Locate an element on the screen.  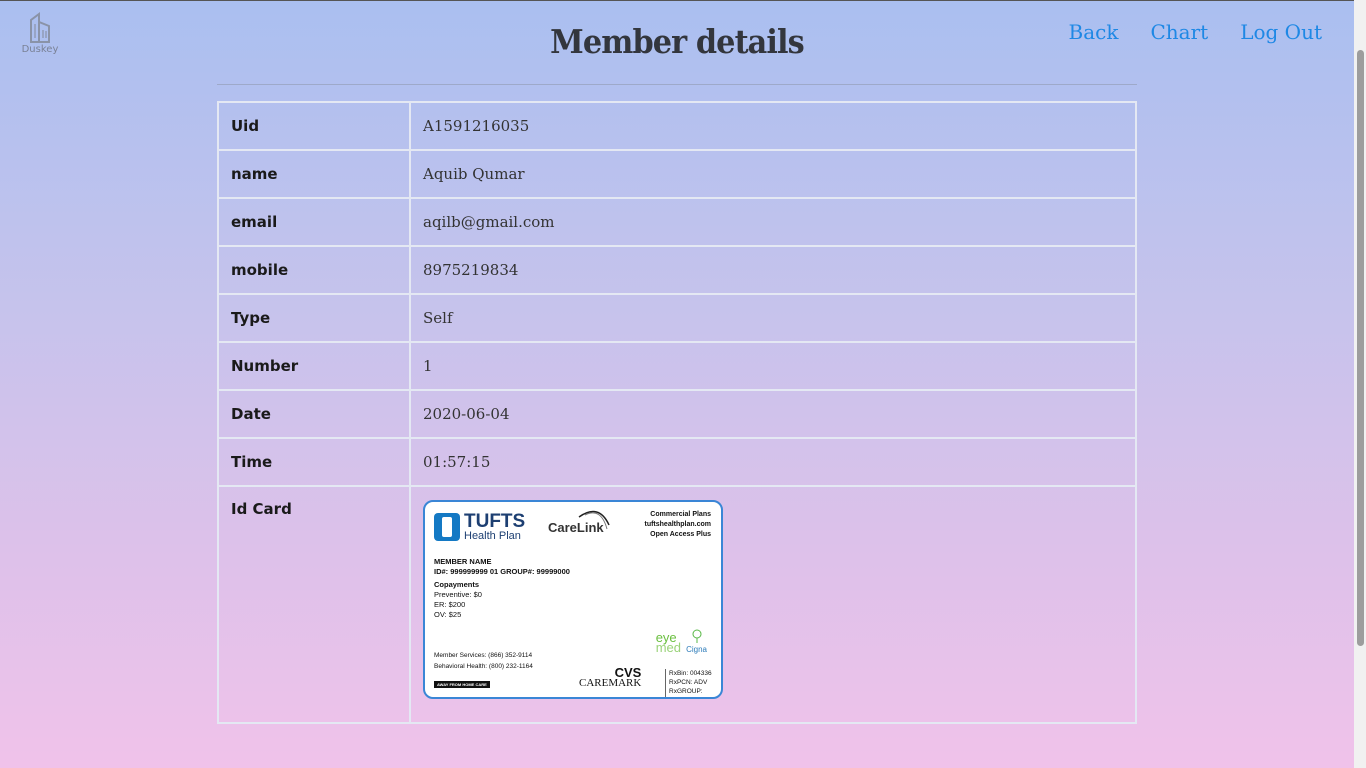
field-value: 1 is located at coordinates (773, 366).